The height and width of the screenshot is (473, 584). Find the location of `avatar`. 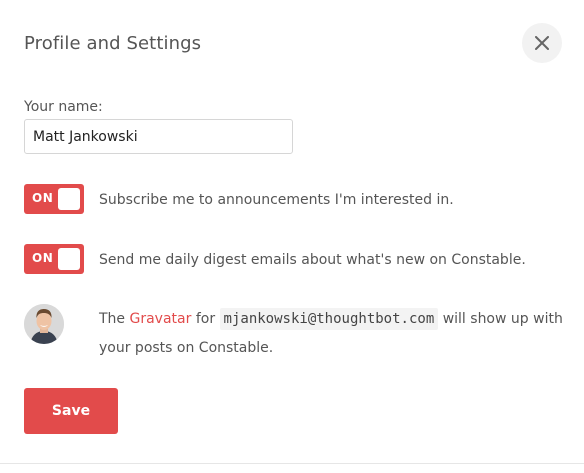

avatar is located at coordinates (44, 324).